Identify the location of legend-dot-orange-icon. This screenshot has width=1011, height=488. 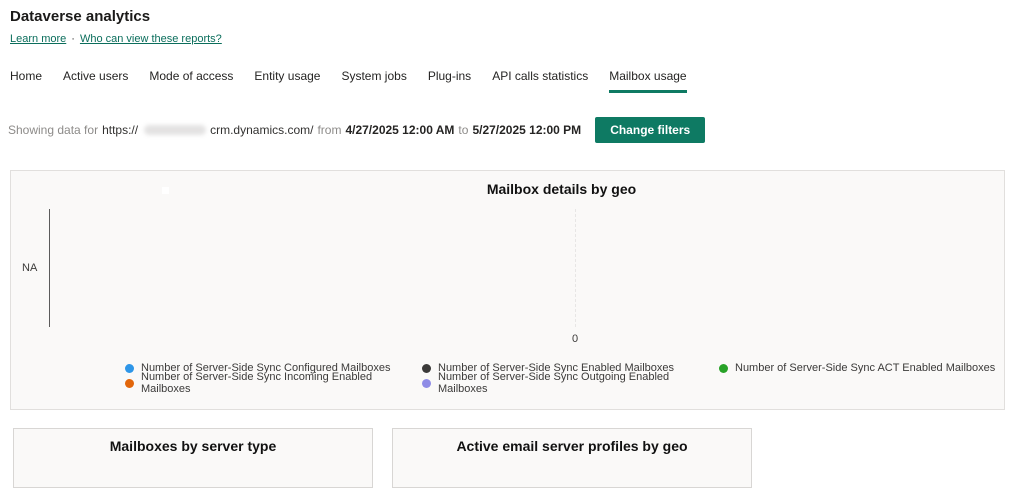
(129, 383).